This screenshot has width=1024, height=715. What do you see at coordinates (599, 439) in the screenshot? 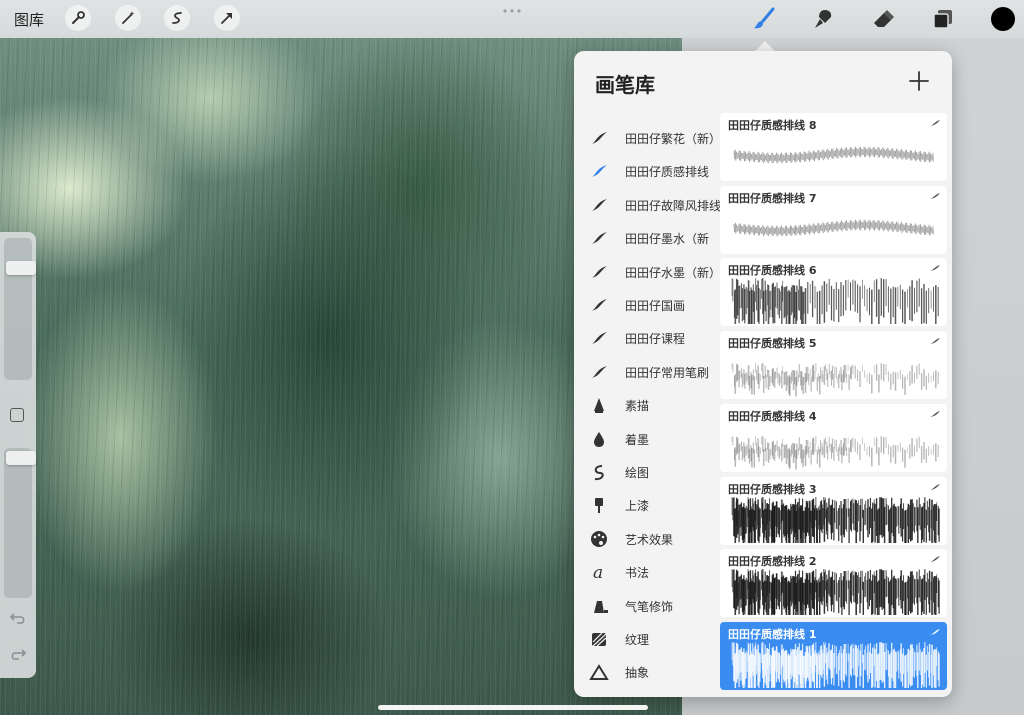
I see `ink-drop-icon` at bounding box center [599, 439].